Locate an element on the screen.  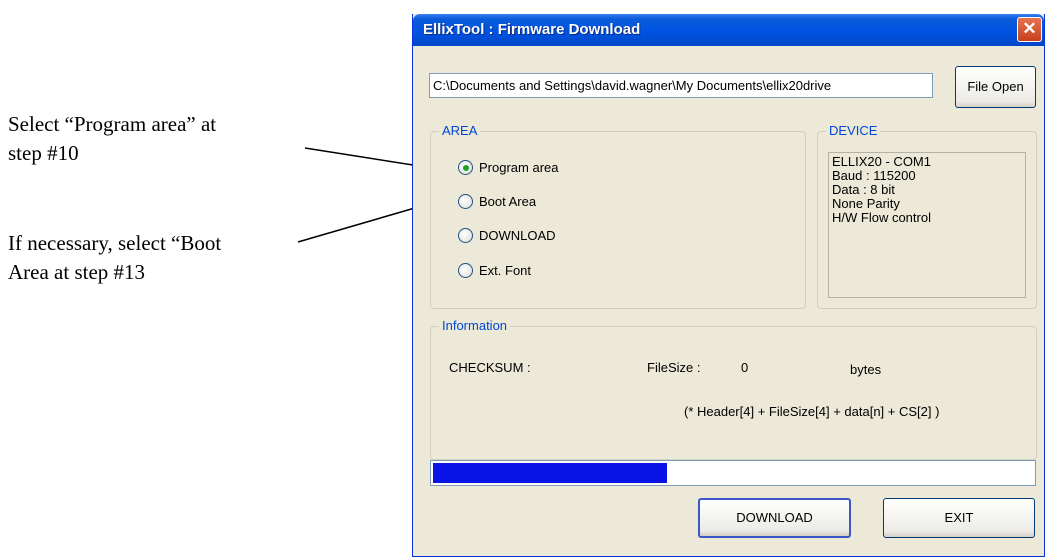
radio-label: Program area is located at coordinates (519, 167).